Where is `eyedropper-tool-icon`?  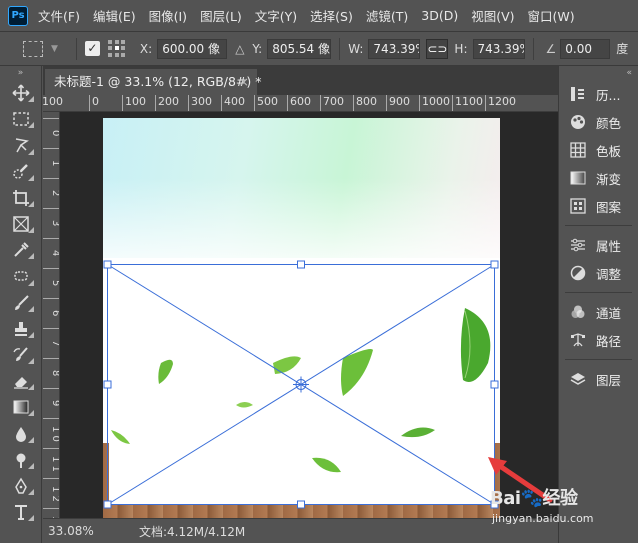
eyedropper-tool-icon is located at coordinates (21, 250).